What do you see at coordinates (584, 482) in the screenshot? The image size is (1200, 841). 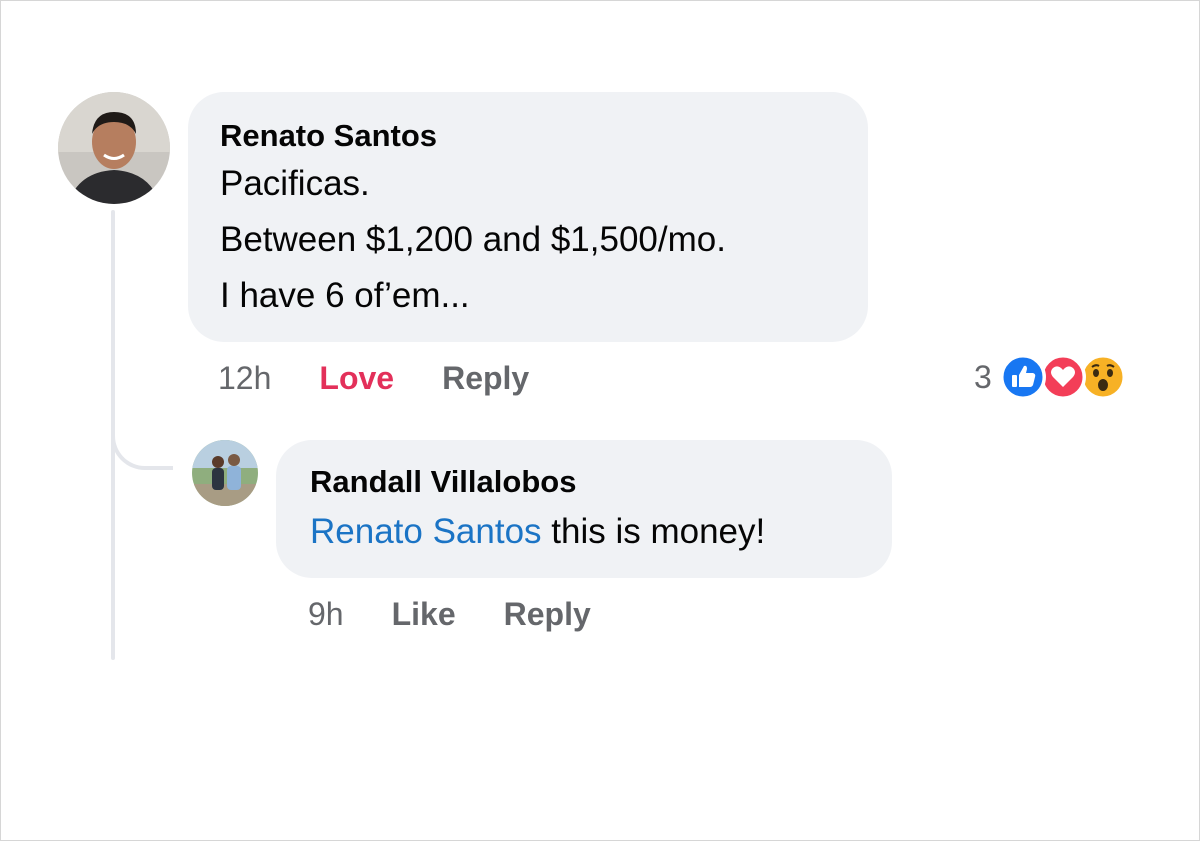 I see `reply-author: Randall Villalobos` at bounding box center [584, 482].